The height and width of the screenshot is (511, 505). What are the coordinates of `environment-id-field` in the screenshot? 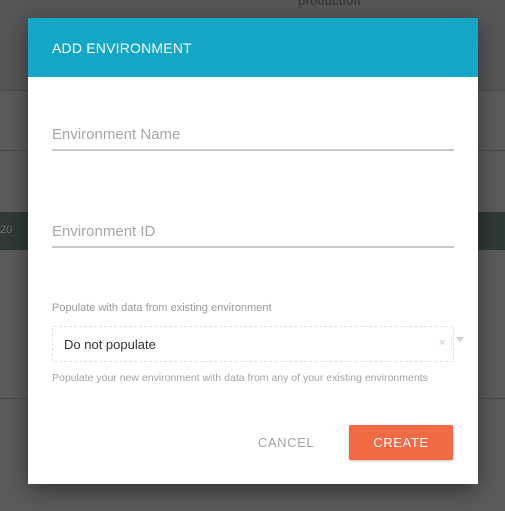 It's located at (253, 235).